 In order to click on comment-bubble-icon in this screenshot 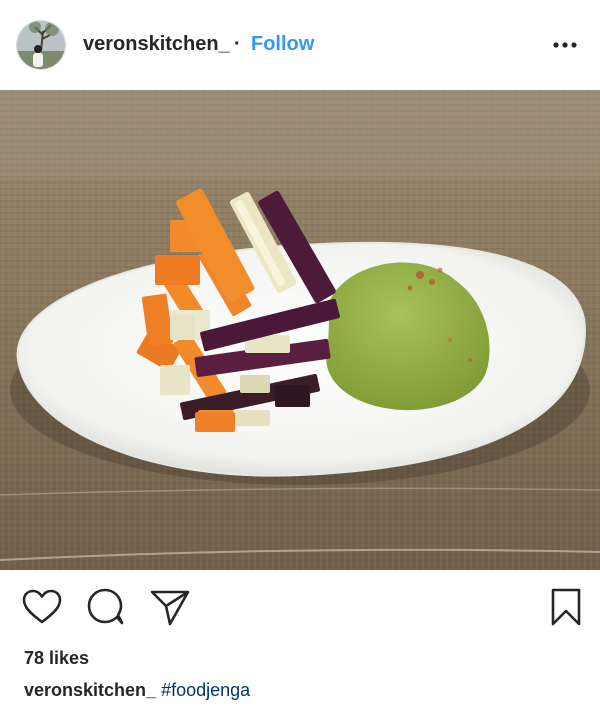, I will do `click(106, 608)`.